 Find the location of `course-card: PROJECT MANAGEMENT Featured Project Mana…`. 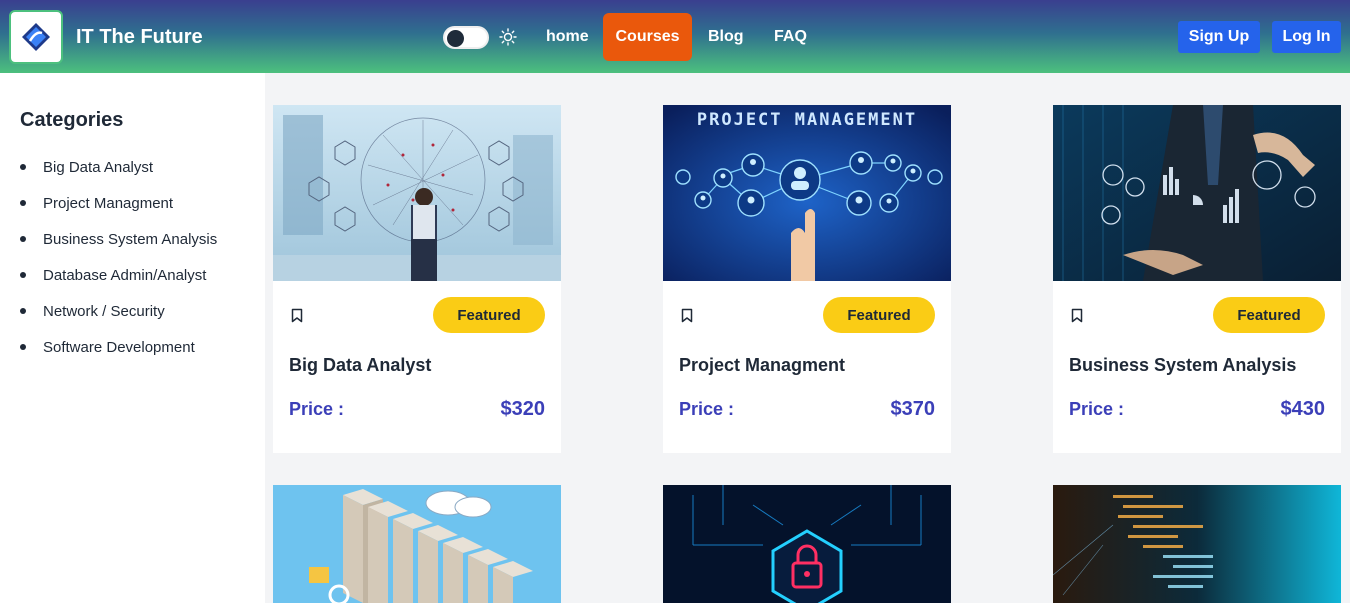

course-card: PROJECT MANAGEMENT Featured Project Mana… is located at coordinates (807, 279).